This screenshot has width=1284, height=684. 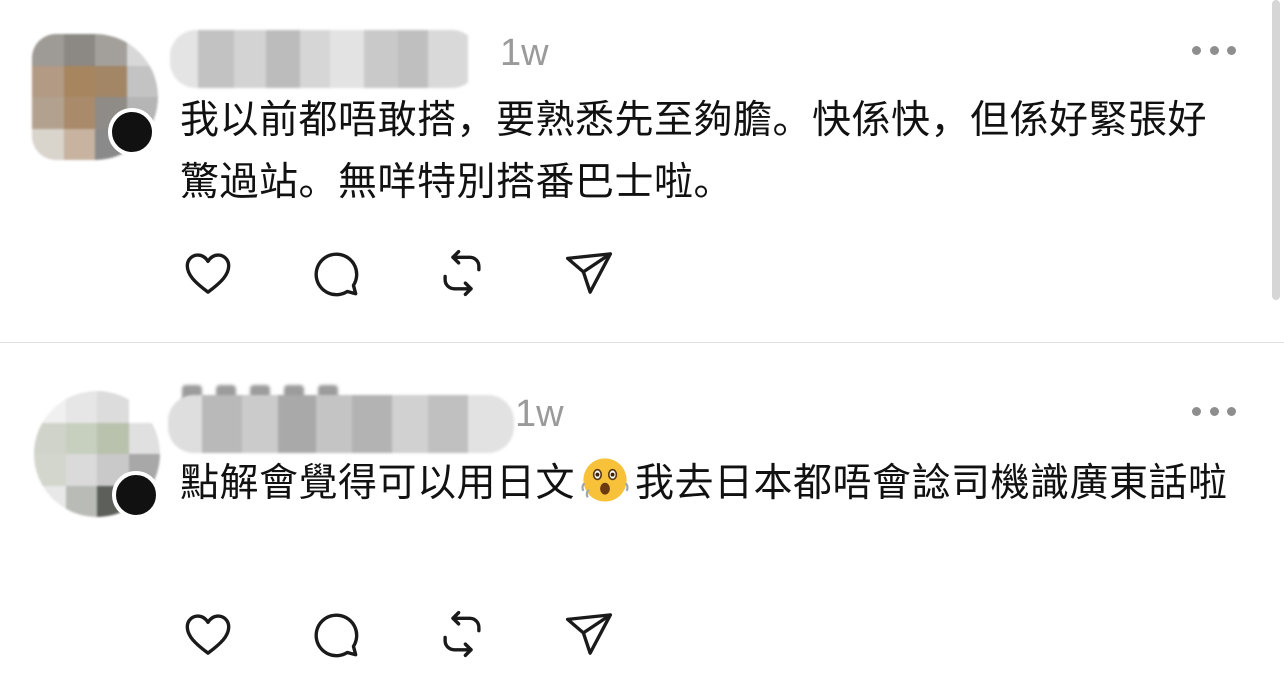 I want to click on post-text-part: 點解會覺得可以用日文, so click(x=378, y=483).